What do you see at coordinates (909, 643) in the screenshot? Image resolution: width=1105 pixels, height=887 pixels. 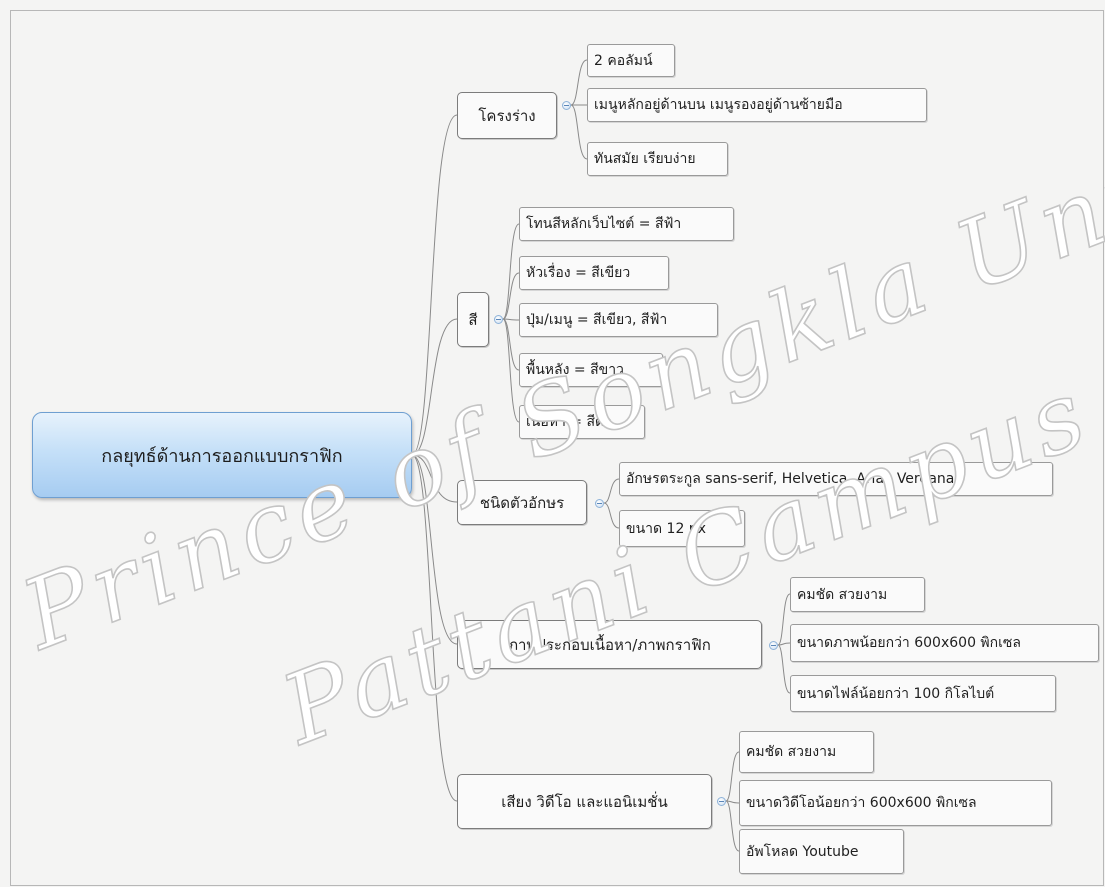 I see `leaf-label: ขนาดภาพน้อยกว่า 600x600 พิกเซล` at bounding box center [909, 643].